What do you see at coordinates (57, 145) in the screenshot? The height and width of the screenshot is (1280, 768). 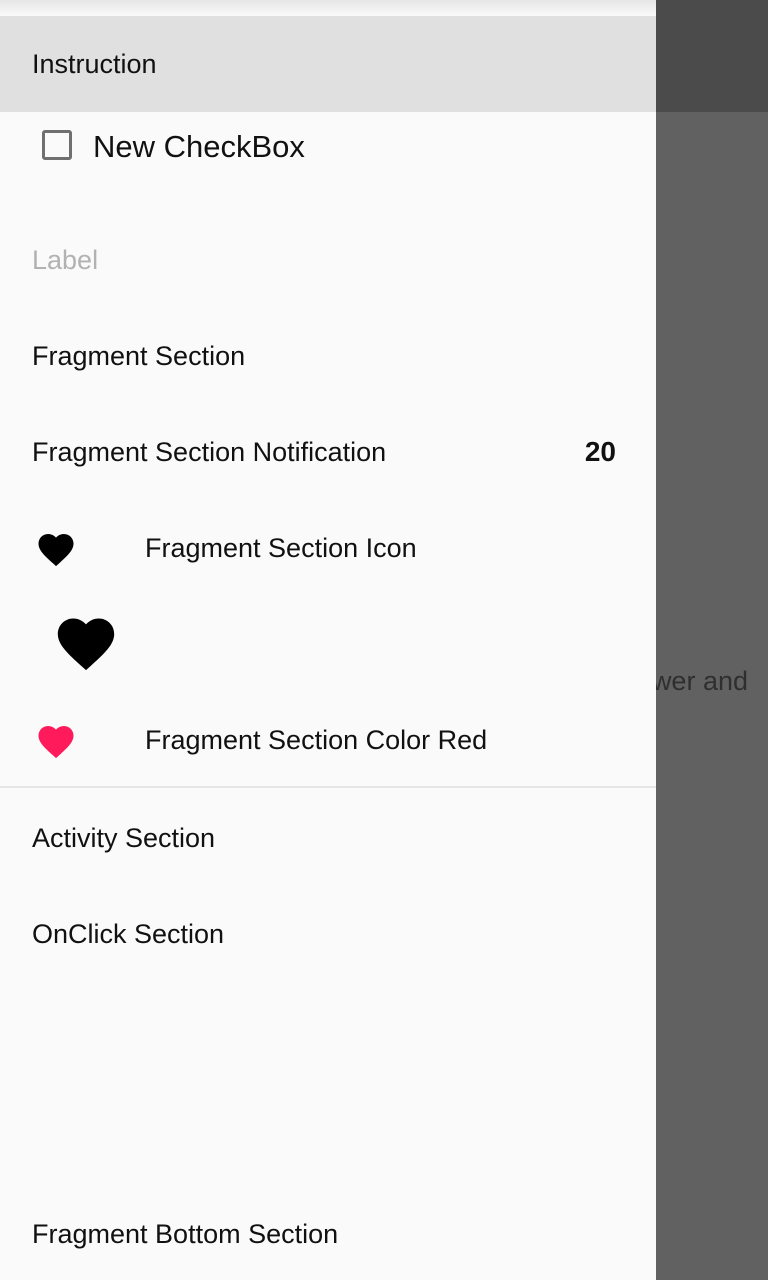 I see `checkbox-box-icon` at bounding box center [57, 145].